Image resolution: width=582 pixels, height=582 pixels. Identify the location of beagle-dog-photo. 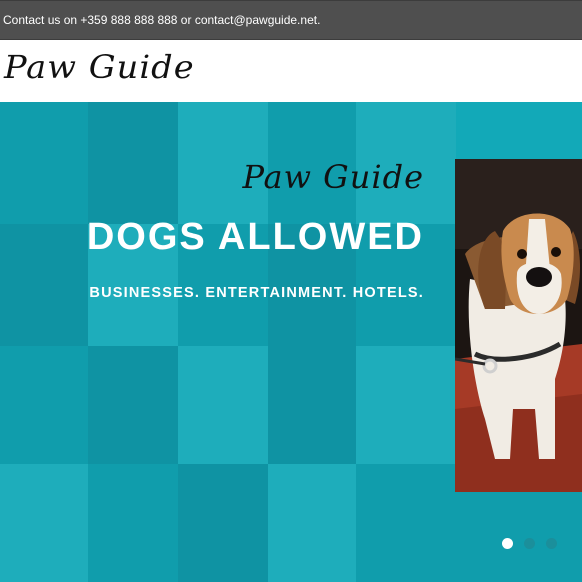
(518, 325).